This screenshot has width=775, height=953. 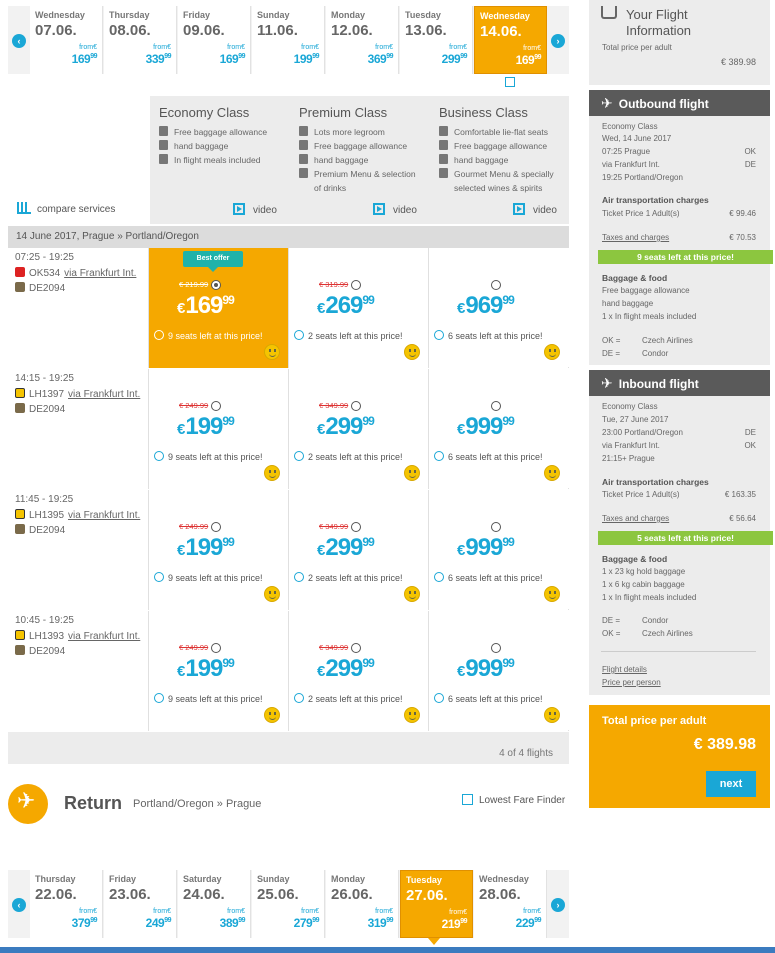 I want to click on price-per-person-link: Price per person, so click(x=679, y=682).